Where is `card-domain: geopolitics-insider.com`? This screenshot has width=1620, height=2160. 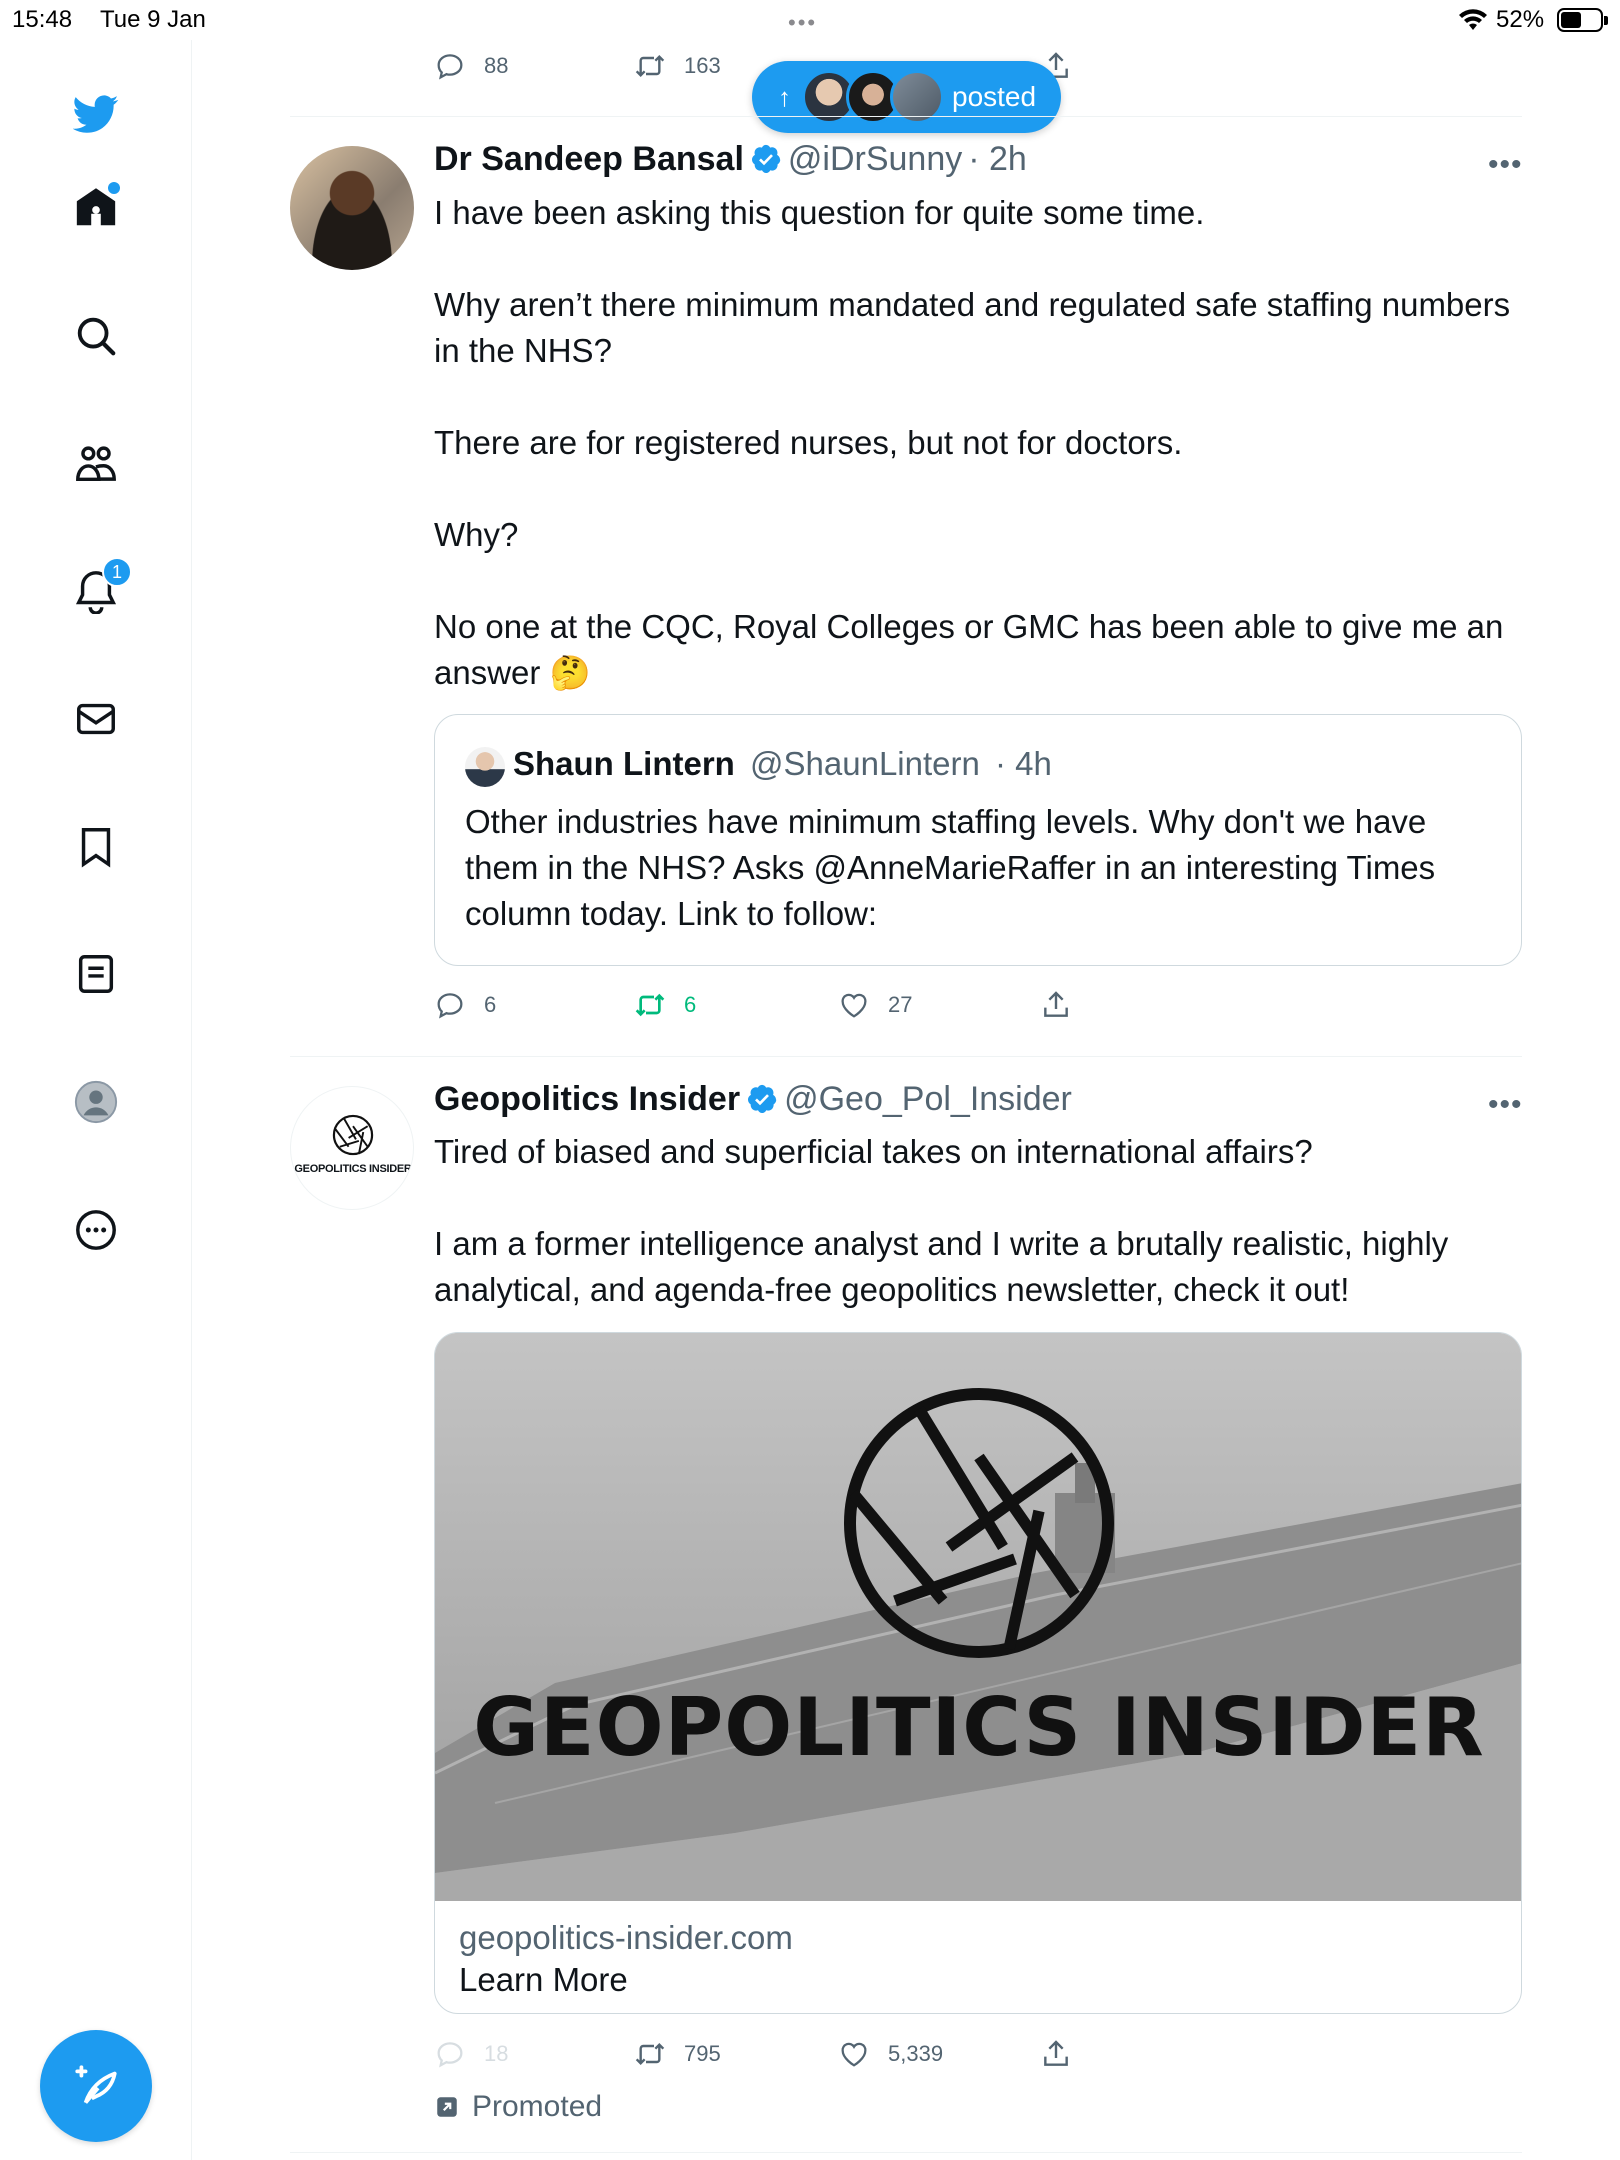
card-domain: geopolitics-insider.com is located at coordinates (626, 1937).